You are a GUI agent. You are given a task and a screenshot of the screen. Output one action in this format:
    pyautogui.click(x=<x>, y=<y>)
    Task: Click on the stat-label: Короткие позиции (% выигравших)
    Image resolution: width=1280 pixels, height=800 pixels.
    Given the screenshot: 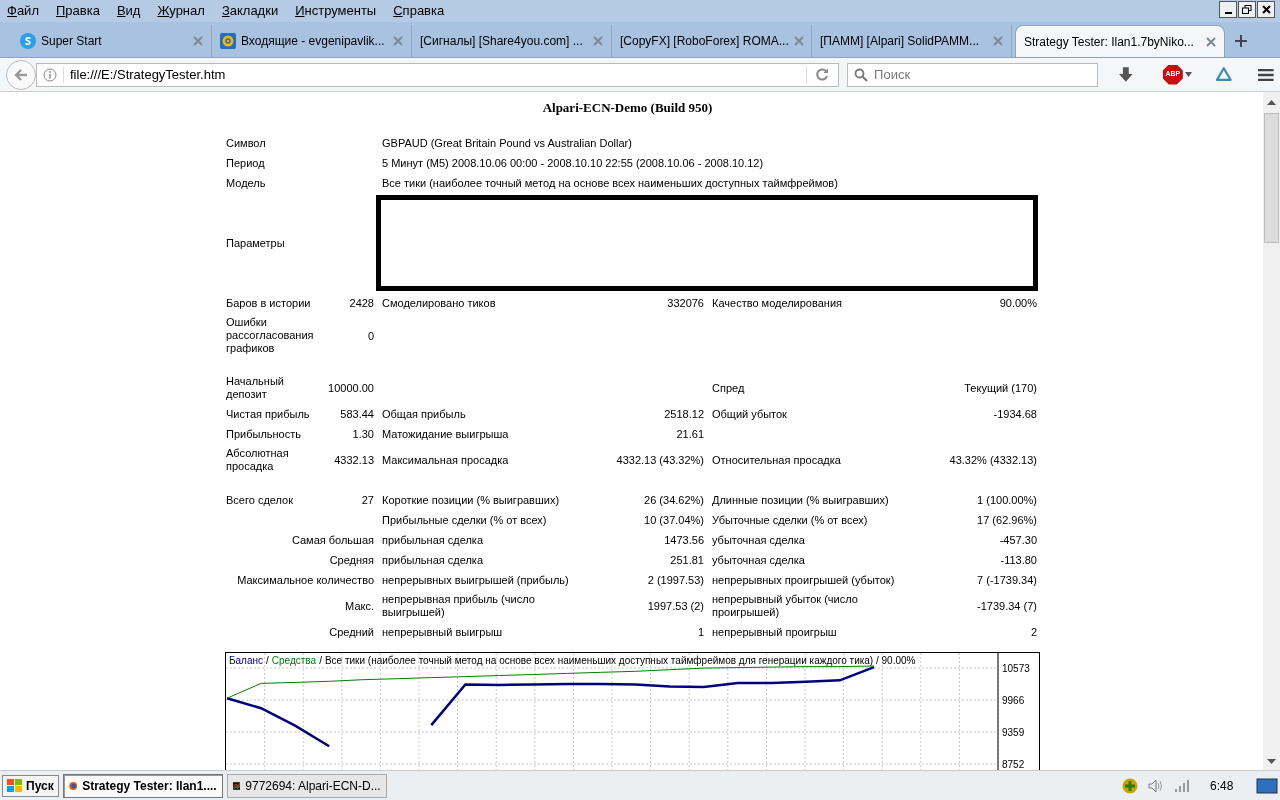 What is the action you would take?
    pyautogui.click(x=471, y=500)
    